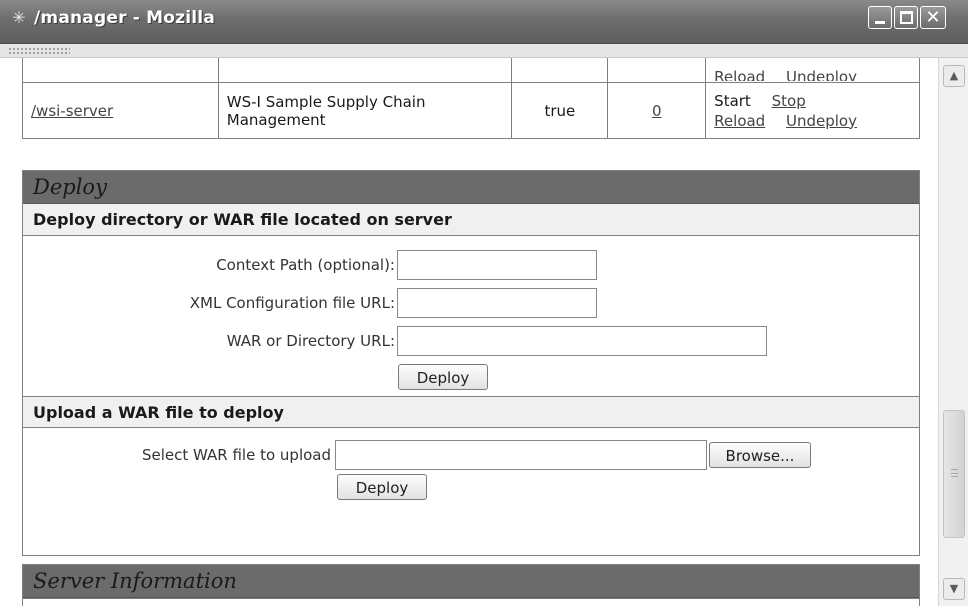  I want to click on chevron-down-icon: ▼, so click(954, 588).